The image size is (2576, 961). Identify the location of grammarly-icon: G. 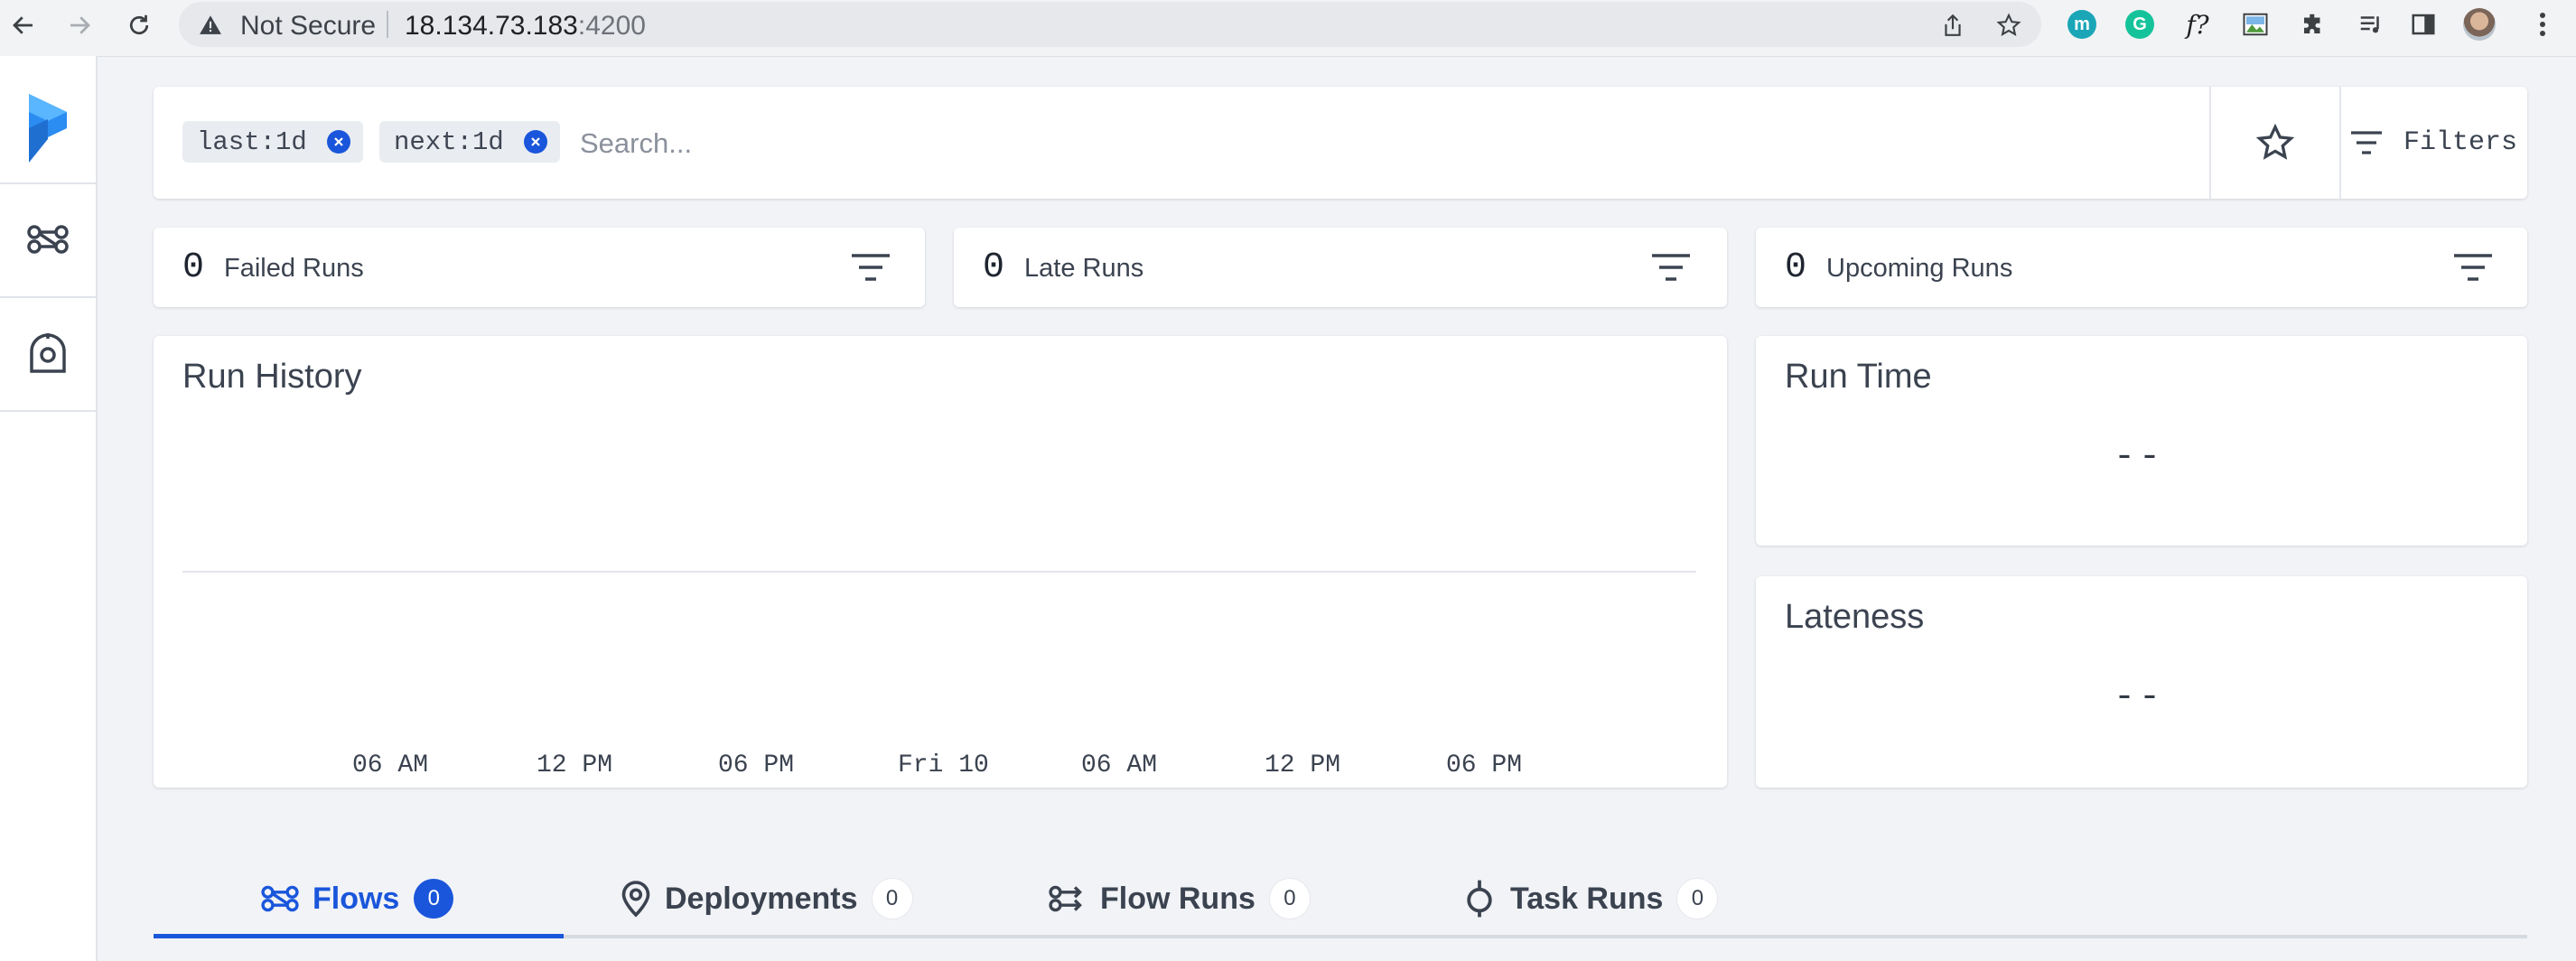
(2140, 24).